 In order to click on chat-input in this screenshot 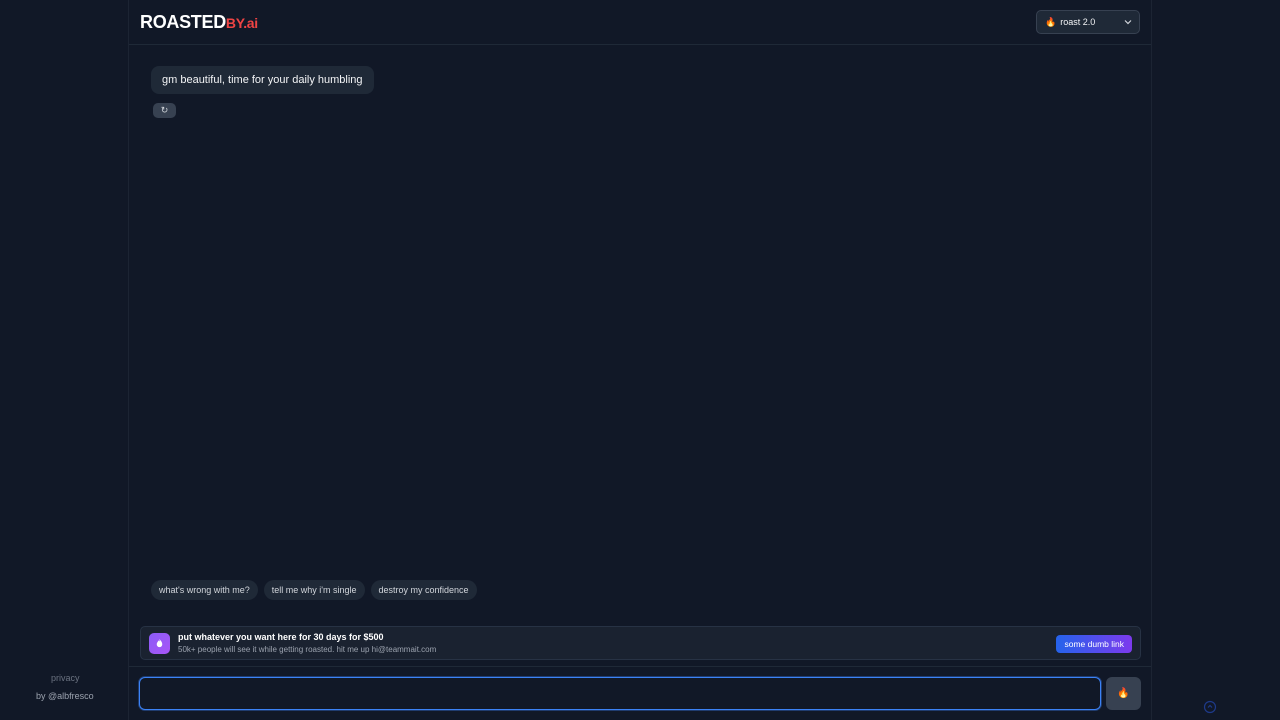, I will do `click(620, 693)`.